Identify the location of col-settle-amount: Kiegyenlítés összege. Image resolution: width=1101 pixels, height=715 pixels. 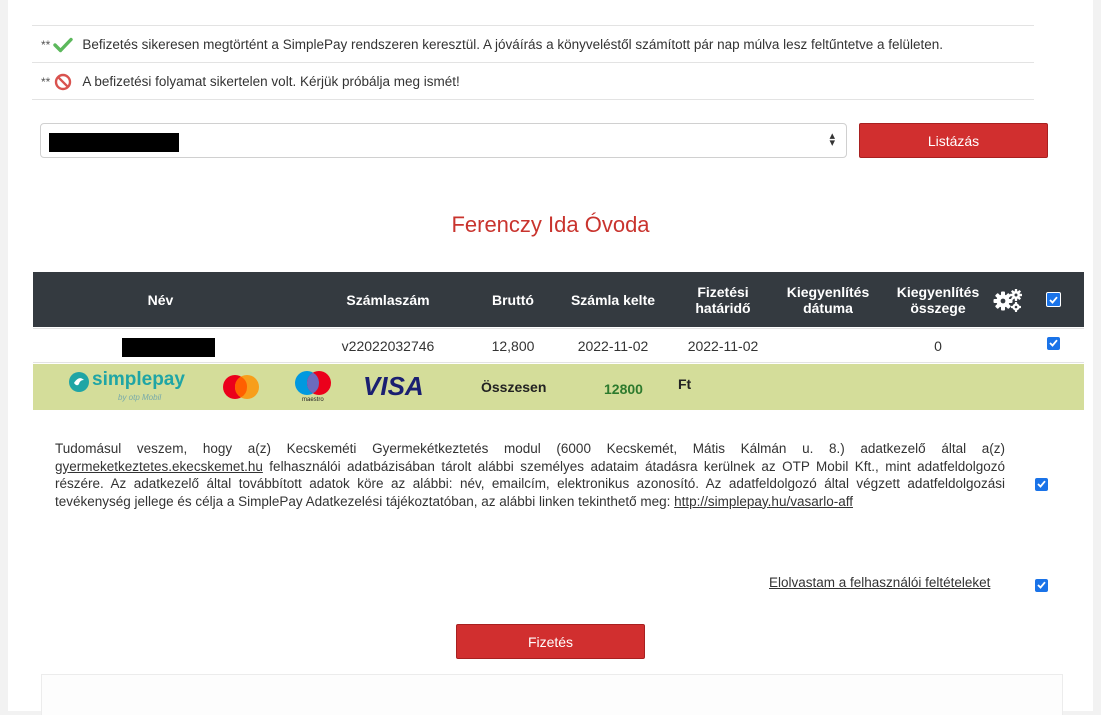
(938, 299).